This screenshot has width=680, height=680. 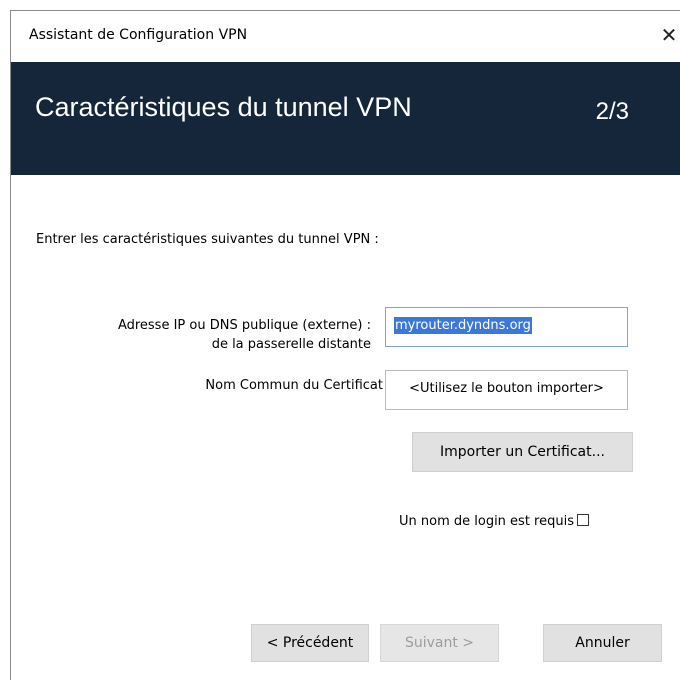 What do you see at coordinates (506, 390) in the screenshot?
I see `cert-common-name-field: <Utilisez le bouton importer>` at bounding box center [506, 390].